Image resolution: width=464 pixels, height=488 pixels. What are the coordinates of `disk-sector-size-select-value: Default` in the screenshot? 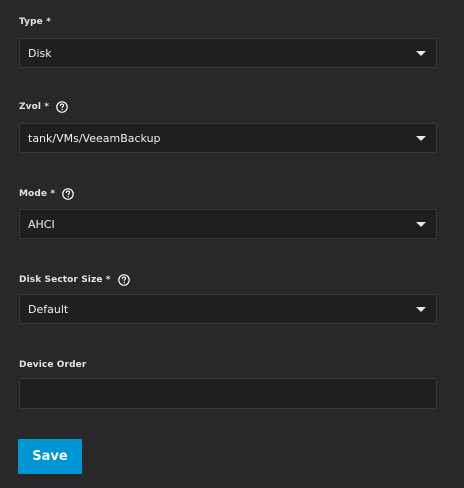 It's located at (48, 309).